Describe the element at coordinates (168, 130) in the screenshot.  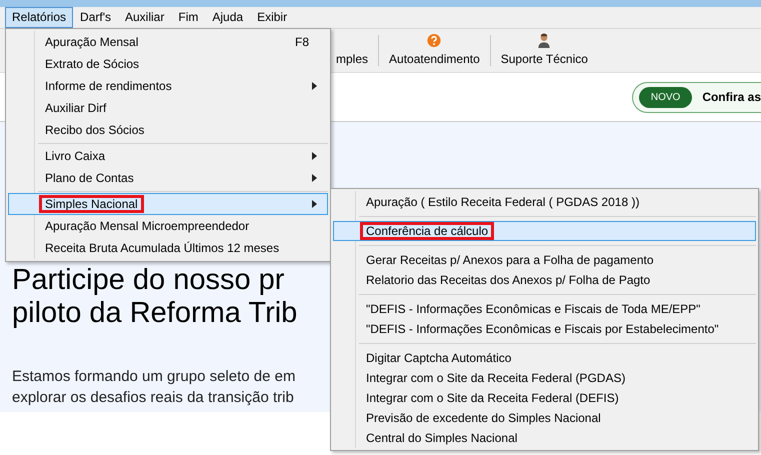
I see `menu-item: Recibo dos Sócios` at that location.